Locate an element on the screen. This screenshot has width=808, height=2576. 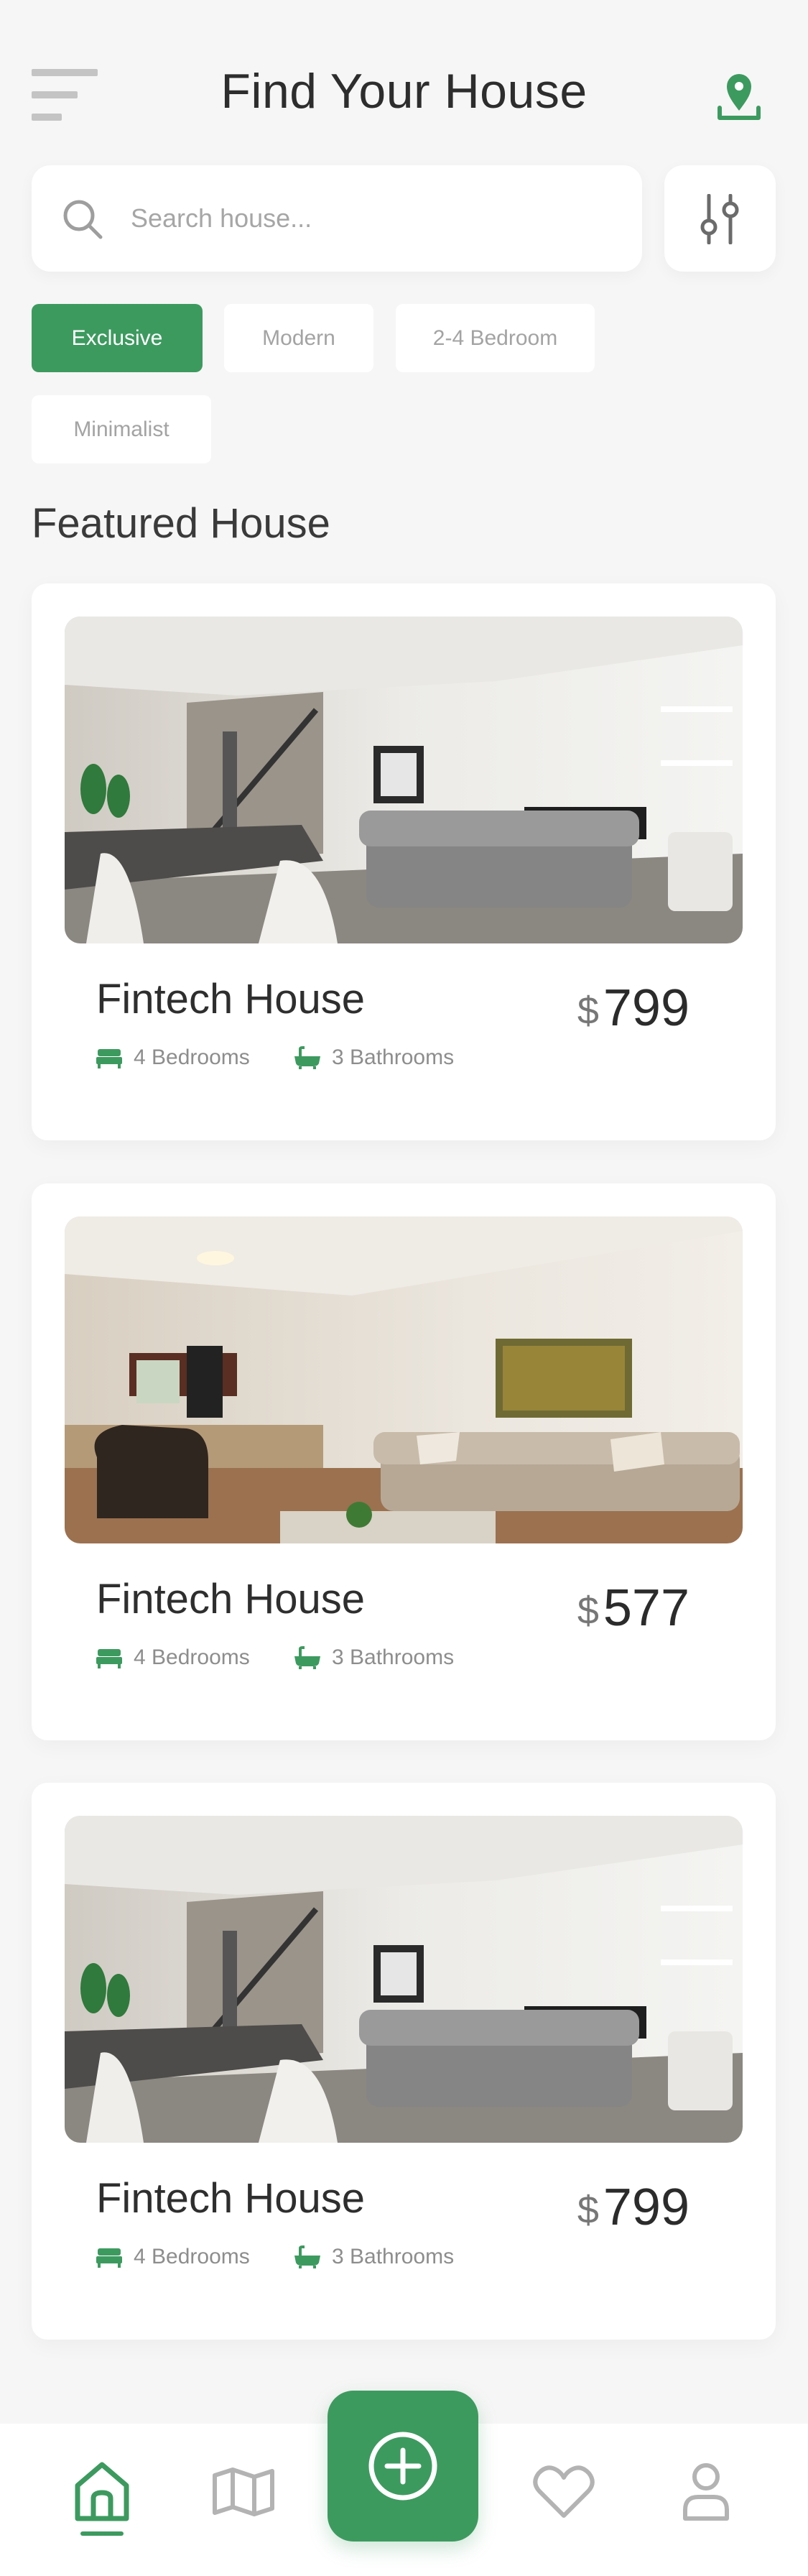
filter-button is located at coordinates (720, 219).